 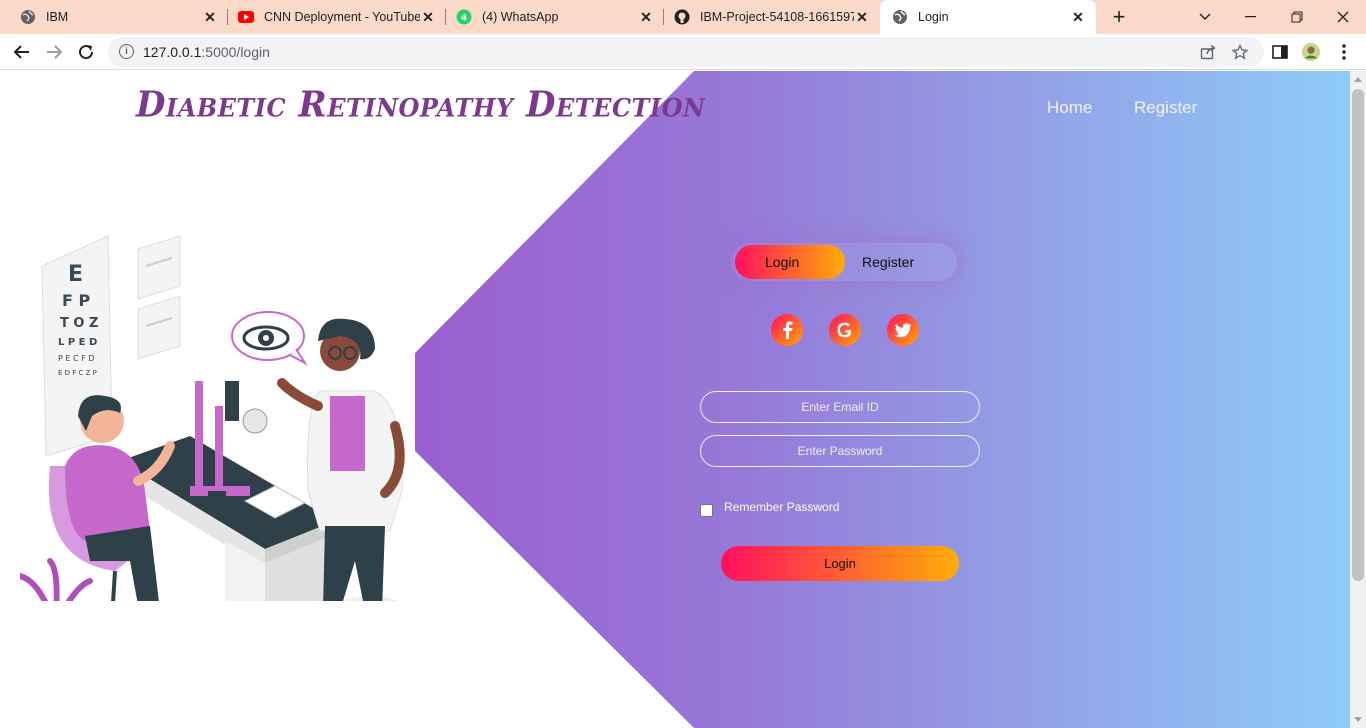 I want to click on svg-text: 4, so click(x=464, y=19).